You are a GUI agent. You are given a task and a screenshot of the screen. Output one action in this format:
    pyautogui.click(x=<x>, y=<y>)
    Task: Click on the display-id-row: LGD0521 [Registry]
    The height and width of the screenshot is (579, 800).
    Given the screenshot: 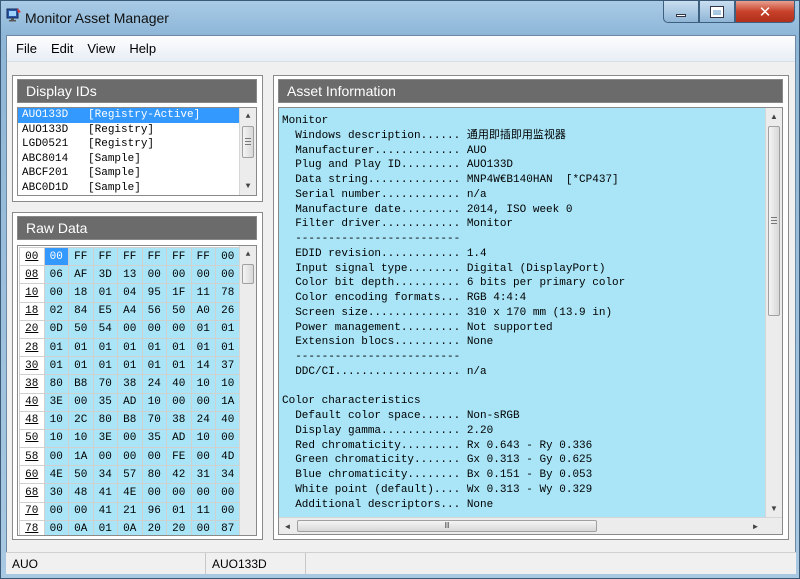 What is the action you would take?
    pyautogui.click(x=137, y=144)
    